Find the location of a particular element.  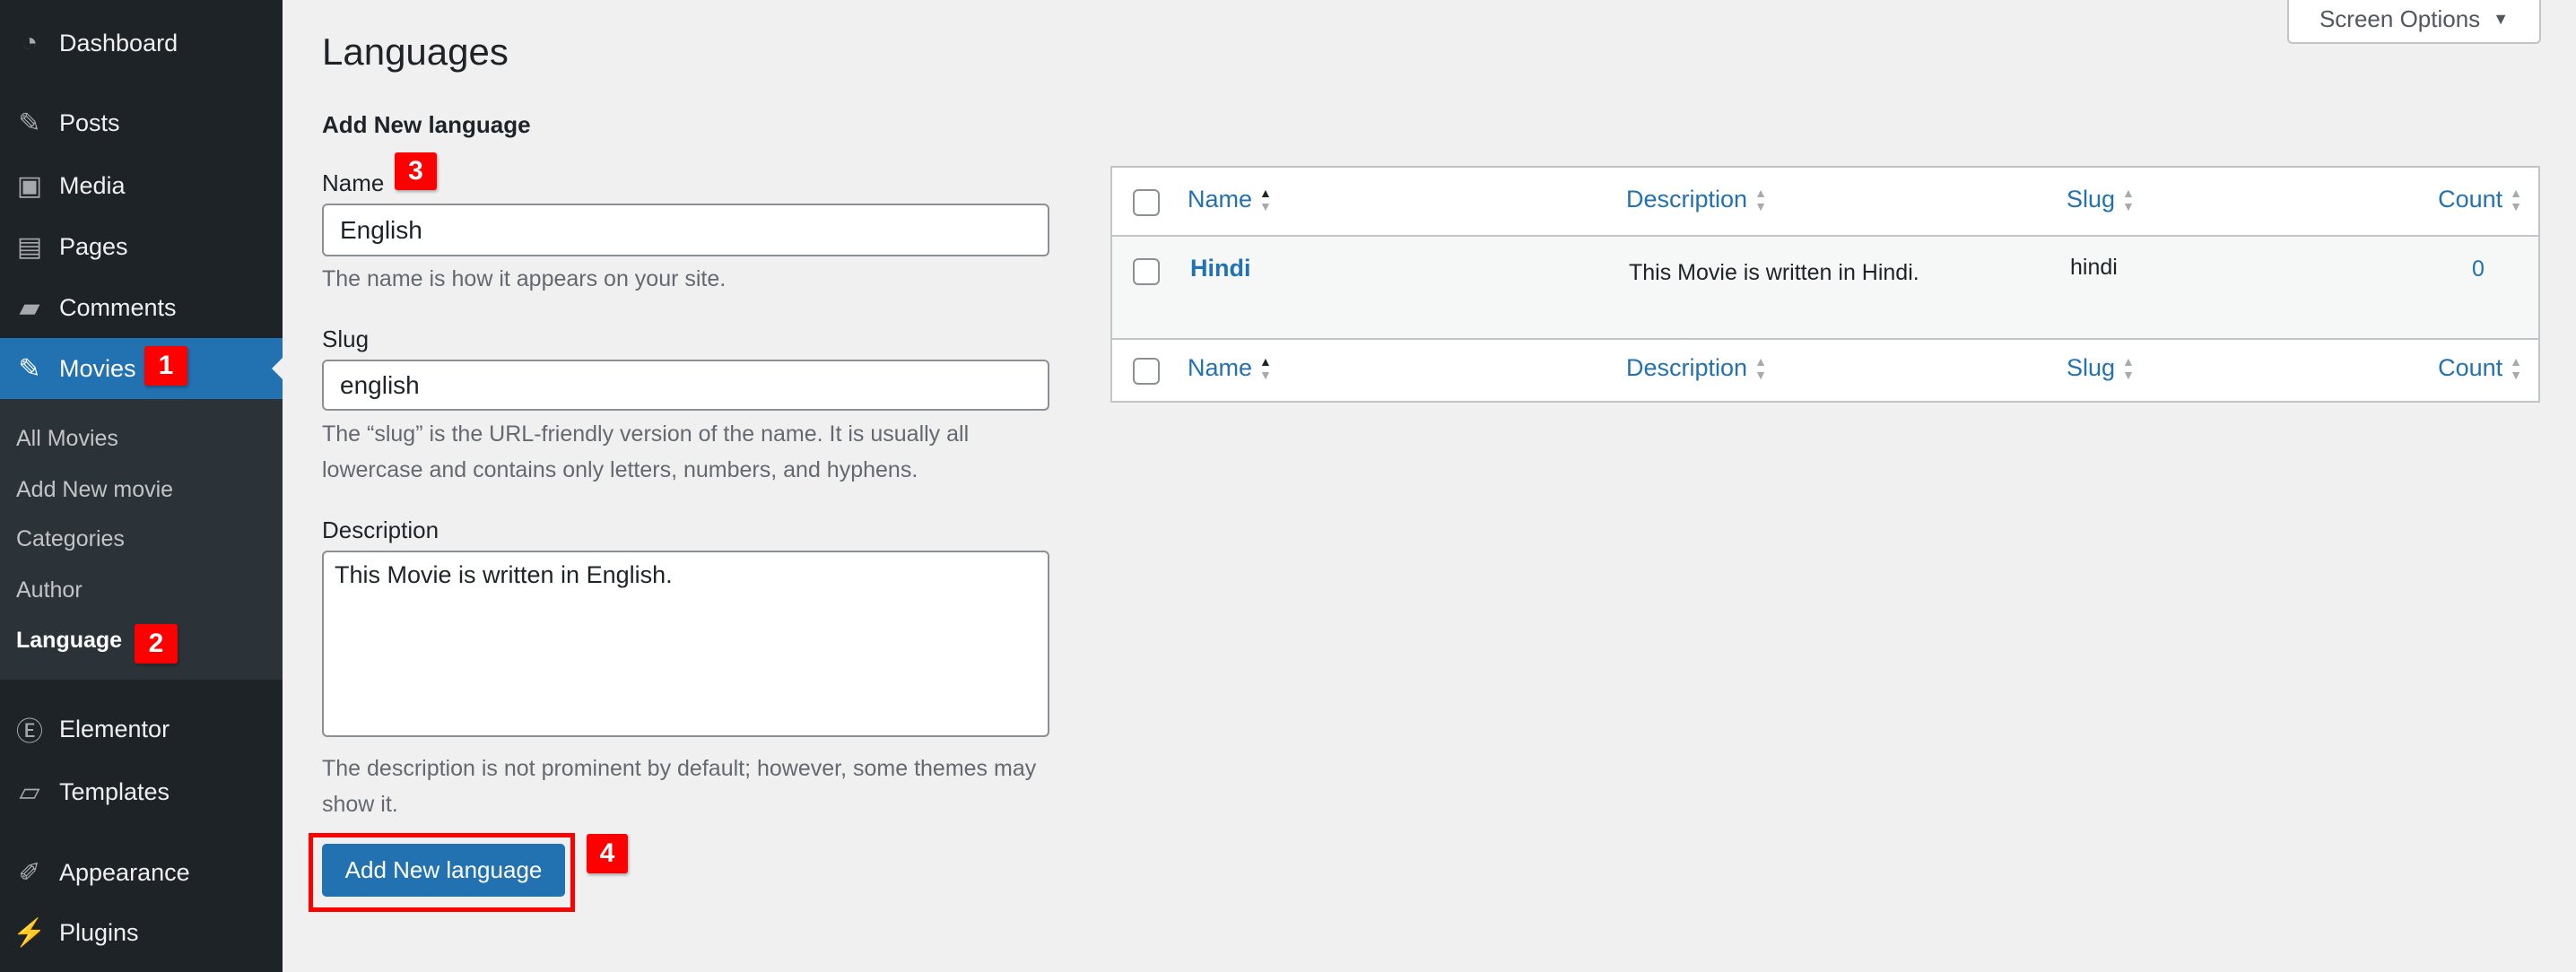

menu-posts: ✎ Posts is located at coordinates (141, 122).